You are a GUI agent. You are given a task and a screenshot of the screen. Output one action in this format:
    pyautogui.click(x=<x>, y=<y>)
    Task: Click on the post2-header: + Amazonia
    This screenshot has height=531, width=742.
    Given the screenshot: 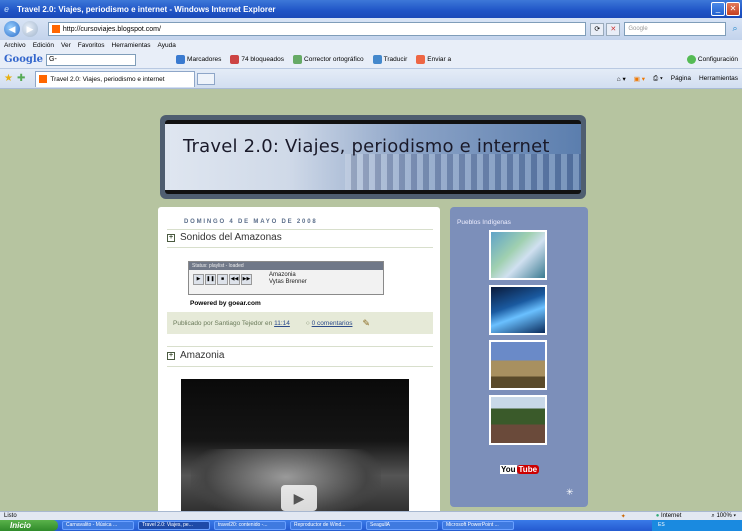 What is the action you would take?
    pyautogui.click(x=195, y=355)
    